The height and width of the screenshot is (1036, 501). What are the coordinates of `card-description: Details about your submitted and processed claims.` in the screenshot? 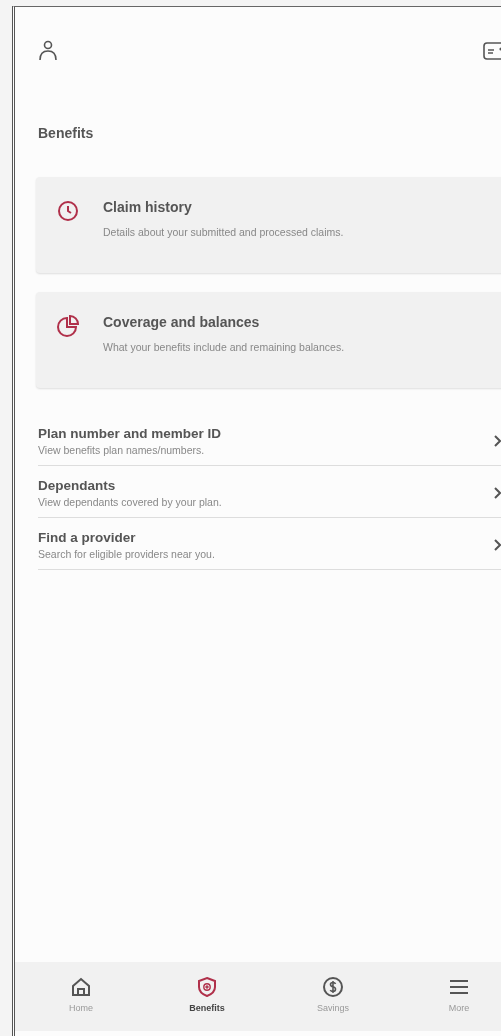 It's located at (223, 232).